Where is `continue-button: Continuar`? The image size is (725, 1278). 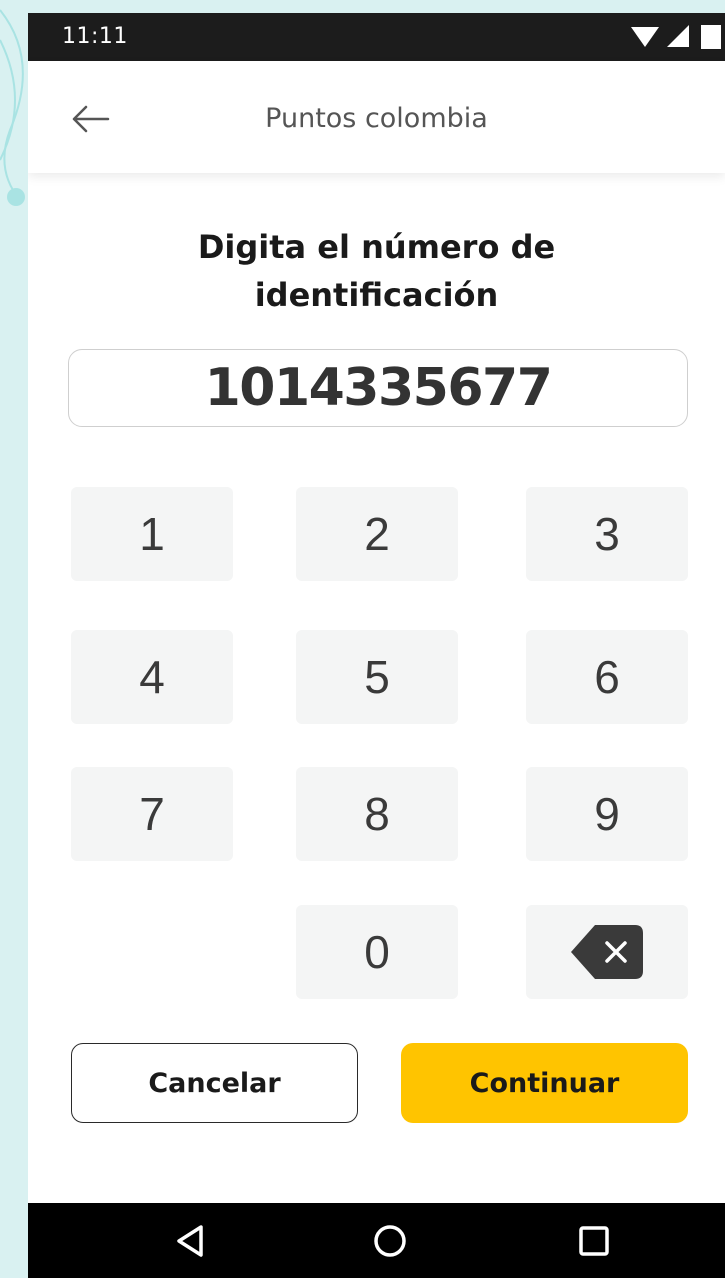 continue-button: Continuar is located at coordinates (544, 1083).